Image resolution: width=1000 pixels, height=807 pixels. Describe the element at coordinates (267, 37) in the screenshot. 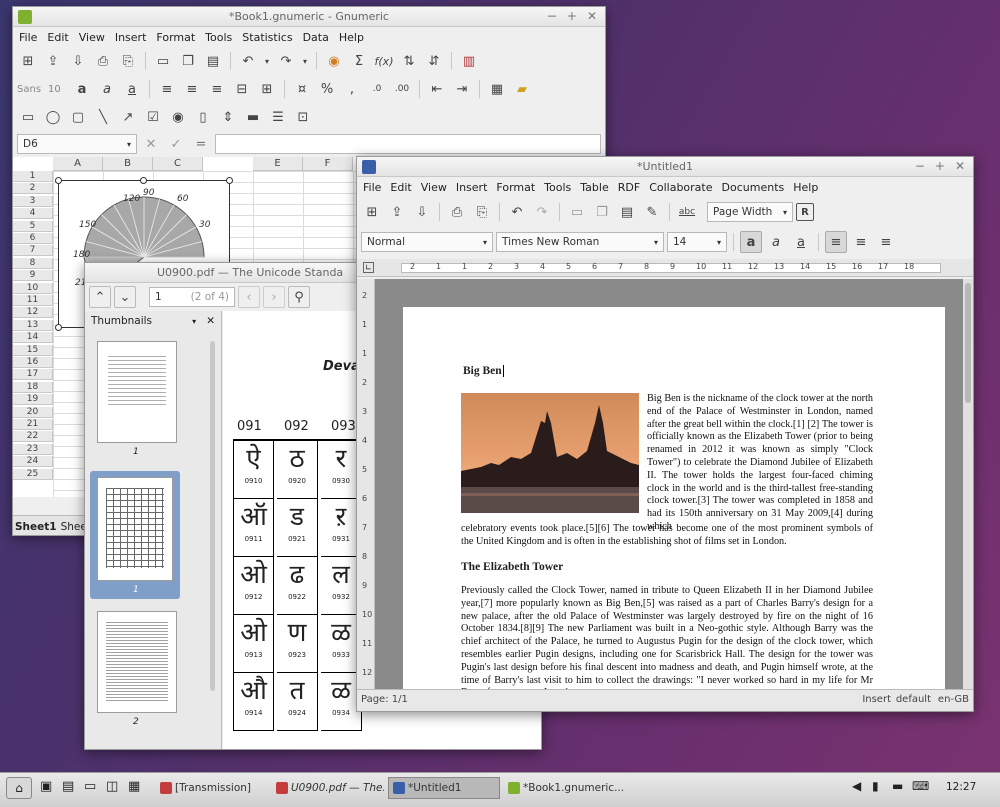

I see `menu-statistics: Statistics` at that location.